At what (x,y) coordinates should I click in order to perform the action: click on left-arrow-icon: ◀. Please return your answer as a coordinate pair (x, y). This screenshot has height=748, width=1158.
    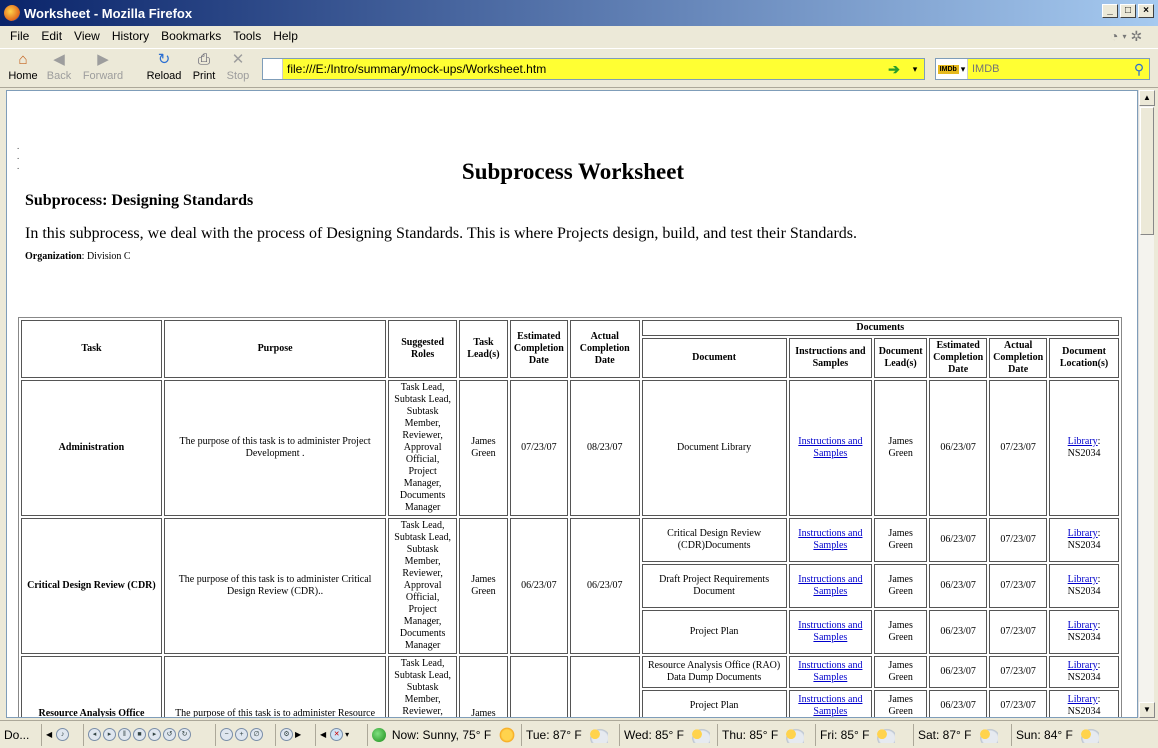
    Looking at the image, I should click on (49, 734).